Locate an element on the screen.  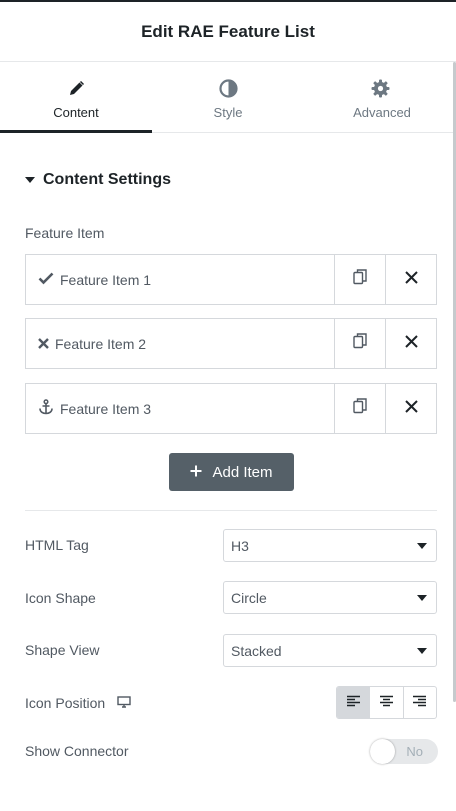
toggle-knob is located at coordinates (382, 751).